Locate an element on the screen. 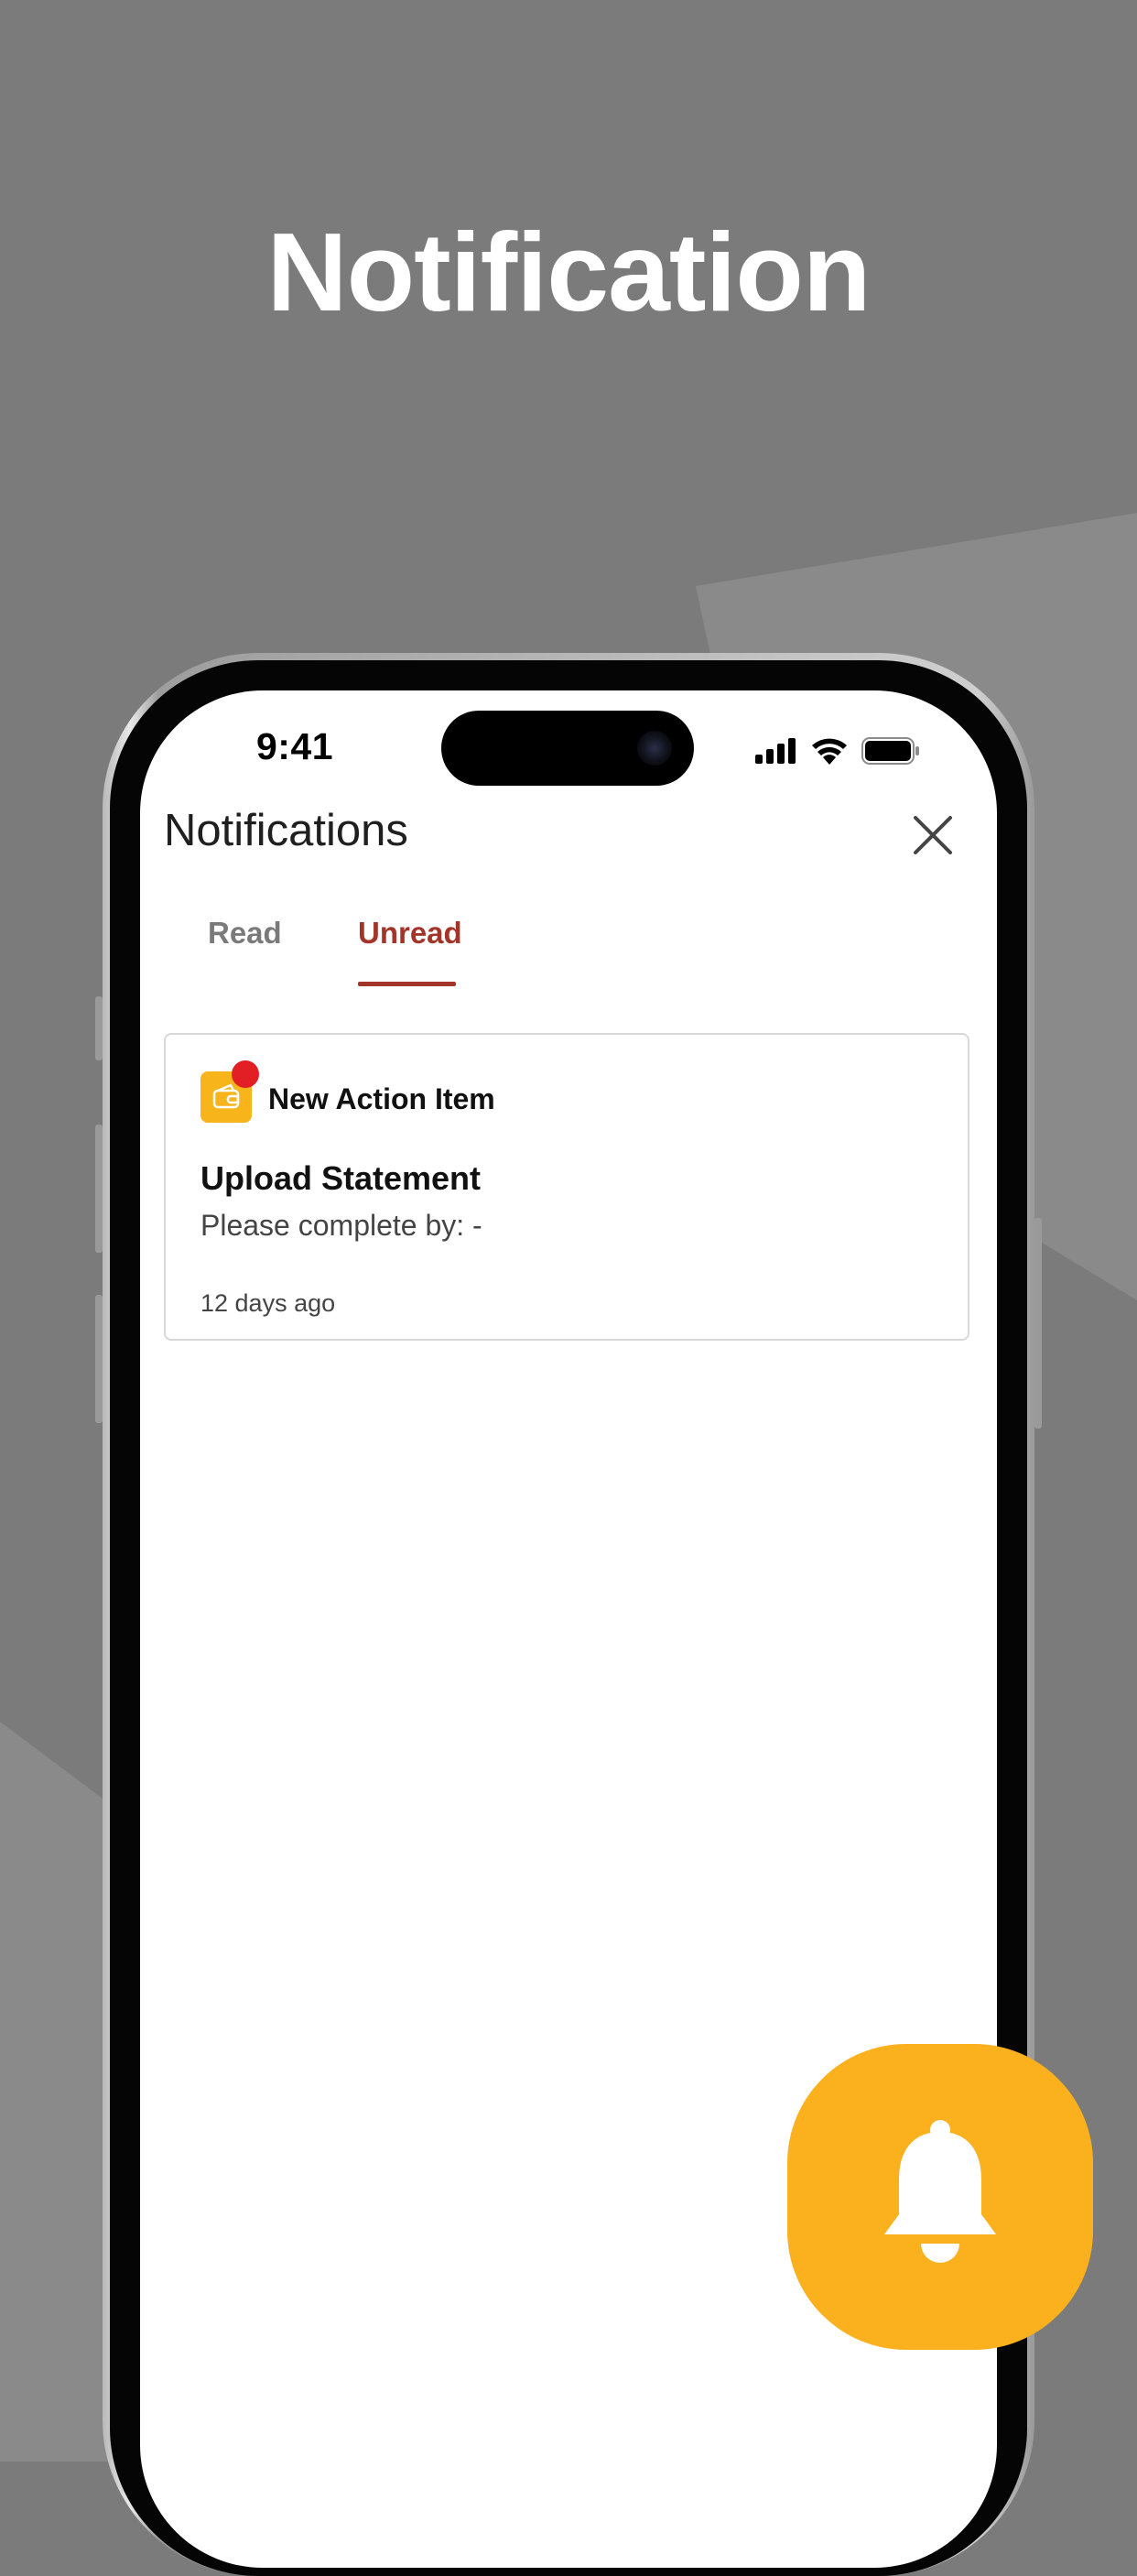 This screenshot has width=1137, height=2576. notification-title: Upload Statement is located at coordinates (341, 1178).